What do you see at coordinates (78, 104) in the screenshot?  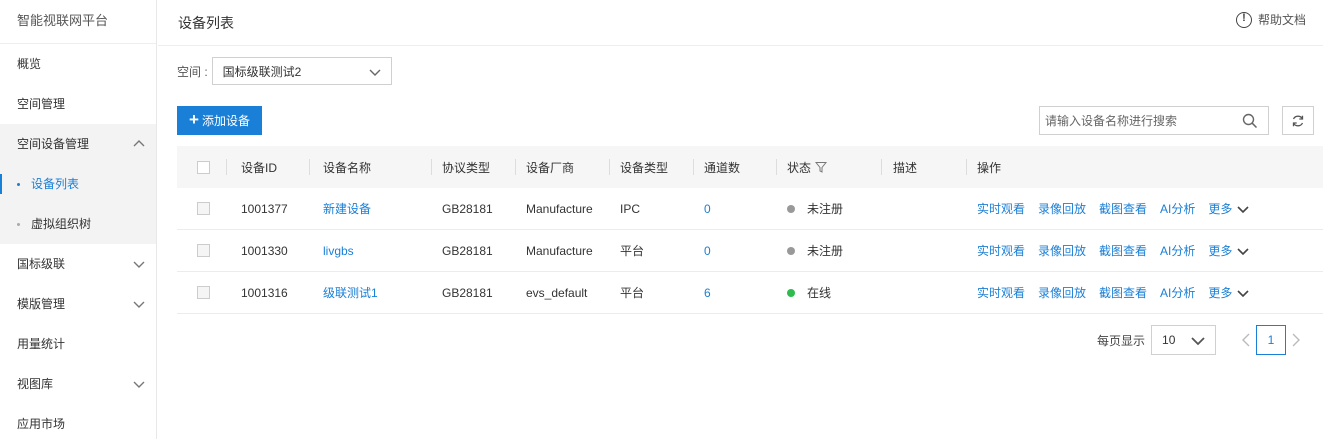 I see `nav-item-space-management: 空间管理` at bounding box center [78, 104].